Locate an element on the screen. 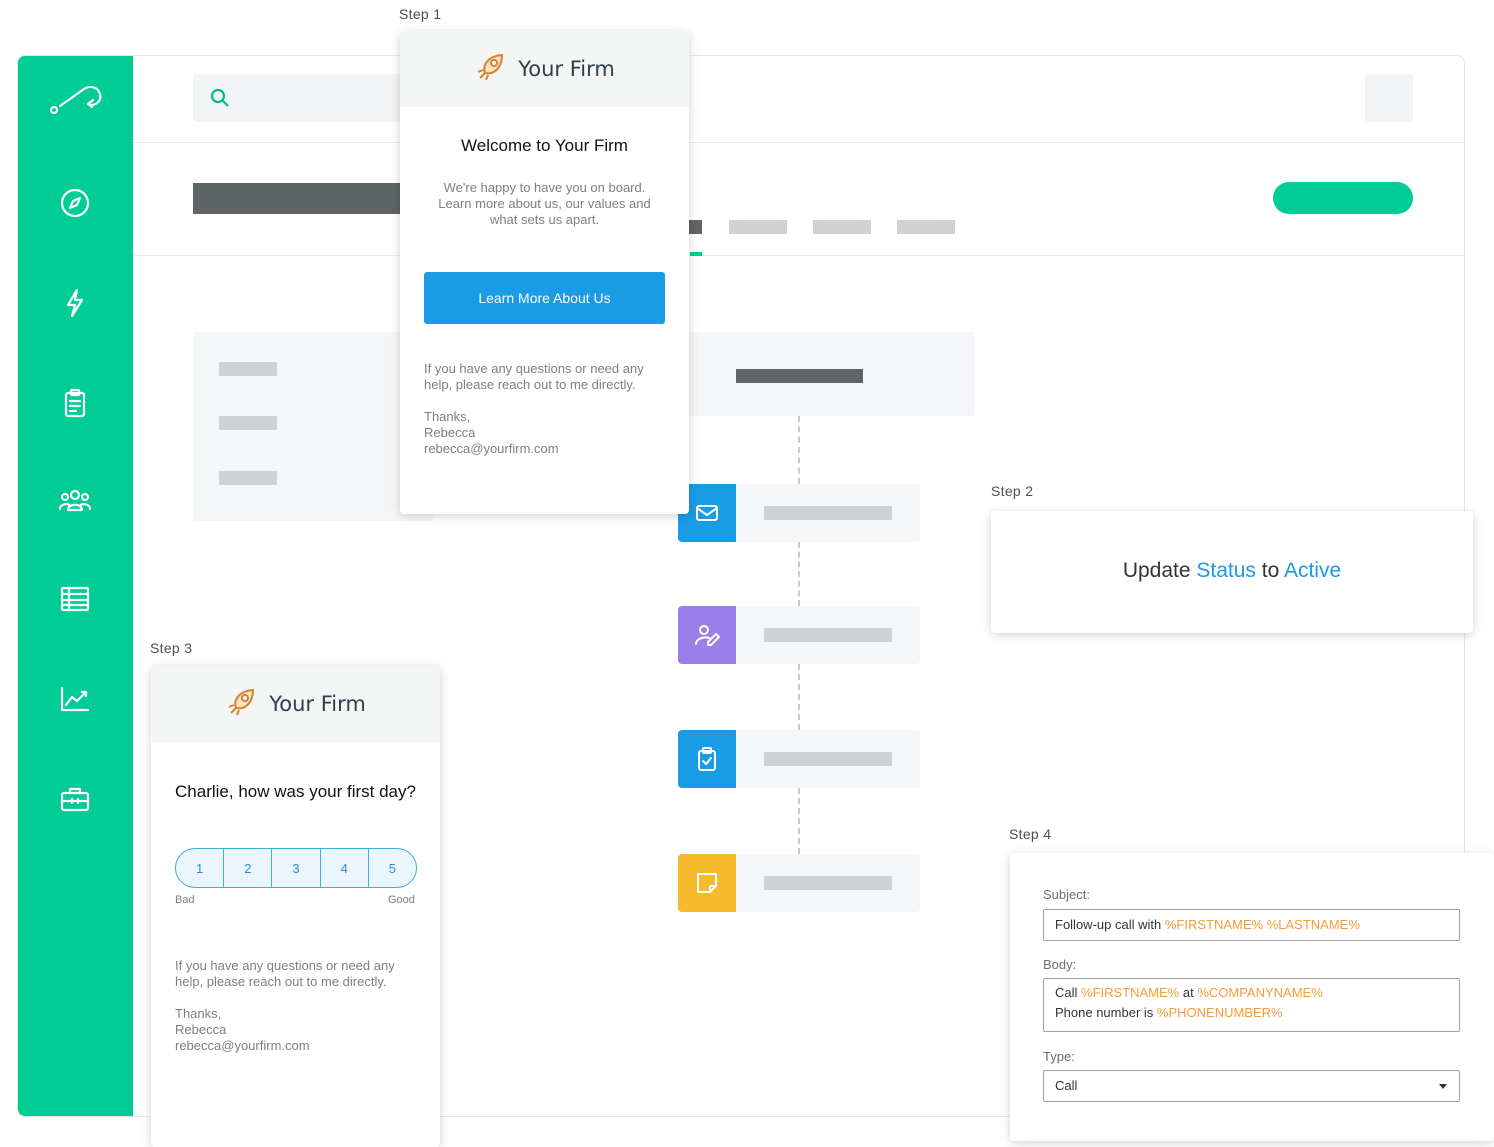 This screenshot has width=1494, height=1147. body-text: Phone number is is located at coordinates (1106, 1012).